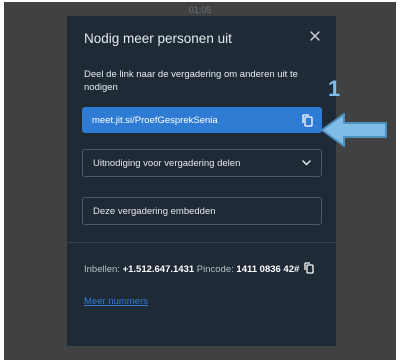  I want to click on close-icon, so click(315, 36).